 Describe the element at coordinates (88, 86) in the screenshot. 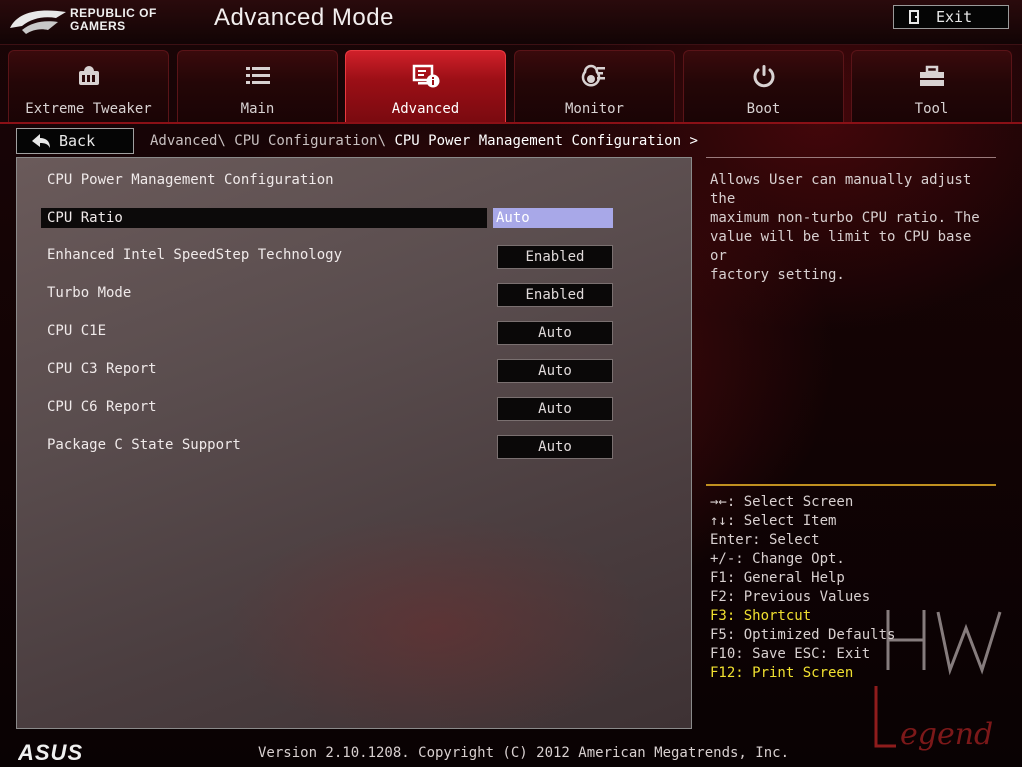

I see `tab-extreme-tweaker: Extreme Tweaker` at that location.